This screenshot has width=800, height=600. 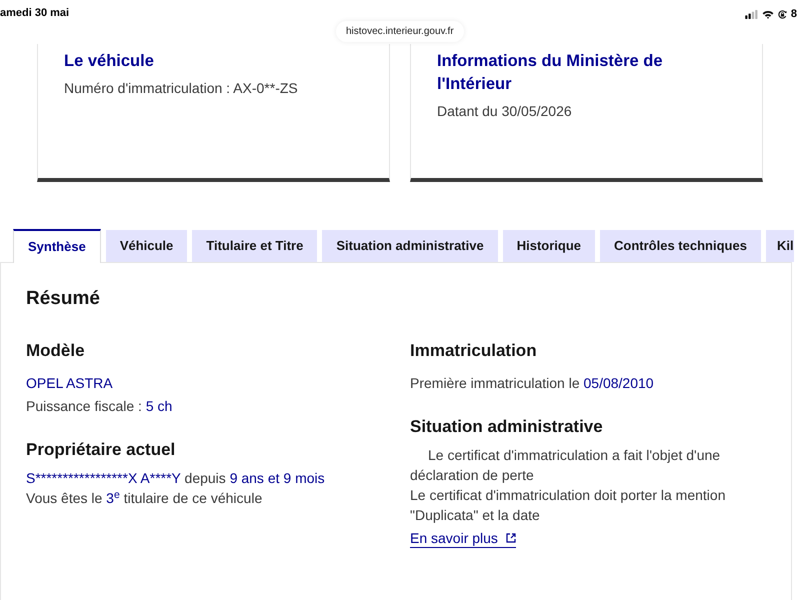 I want to click on more-info-link: En savoir plus, so click(x=463, y=538).